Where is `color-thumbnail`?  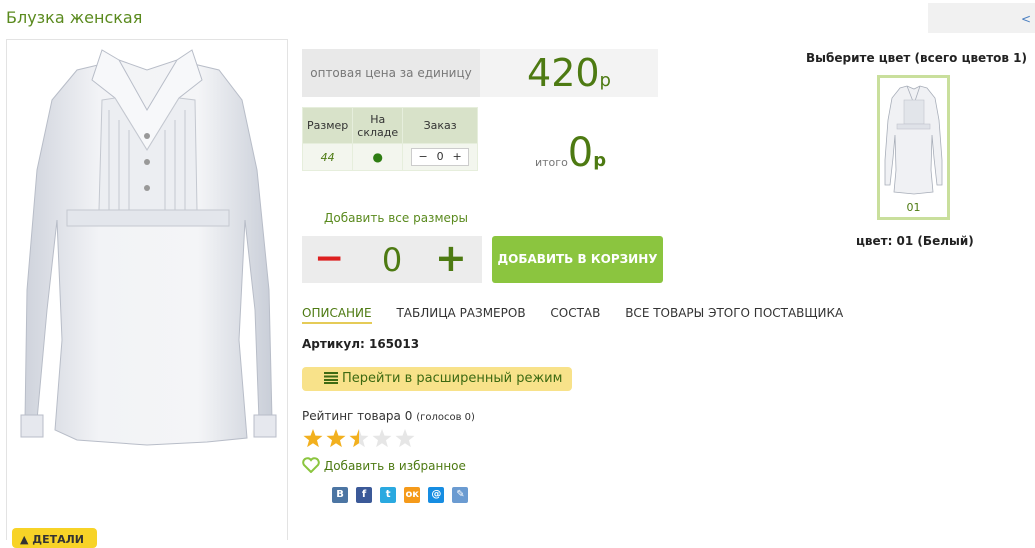 color-thumbnail is located at coordinates (913, 140).